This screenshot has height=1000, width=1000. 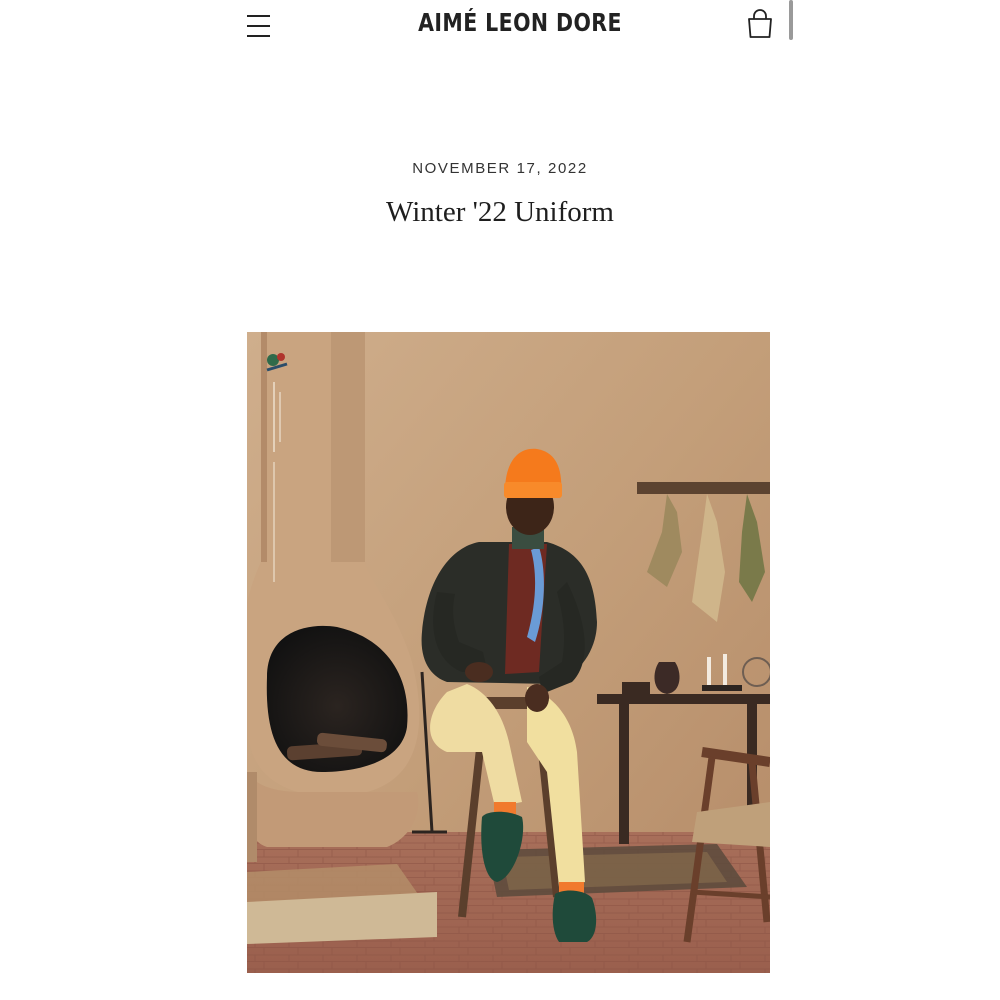 What do you see at coordinates (519, 22) in the screenshot?
I see `brand-logo: AIMÉ LEON DORE` at bounding box center [519, 22].